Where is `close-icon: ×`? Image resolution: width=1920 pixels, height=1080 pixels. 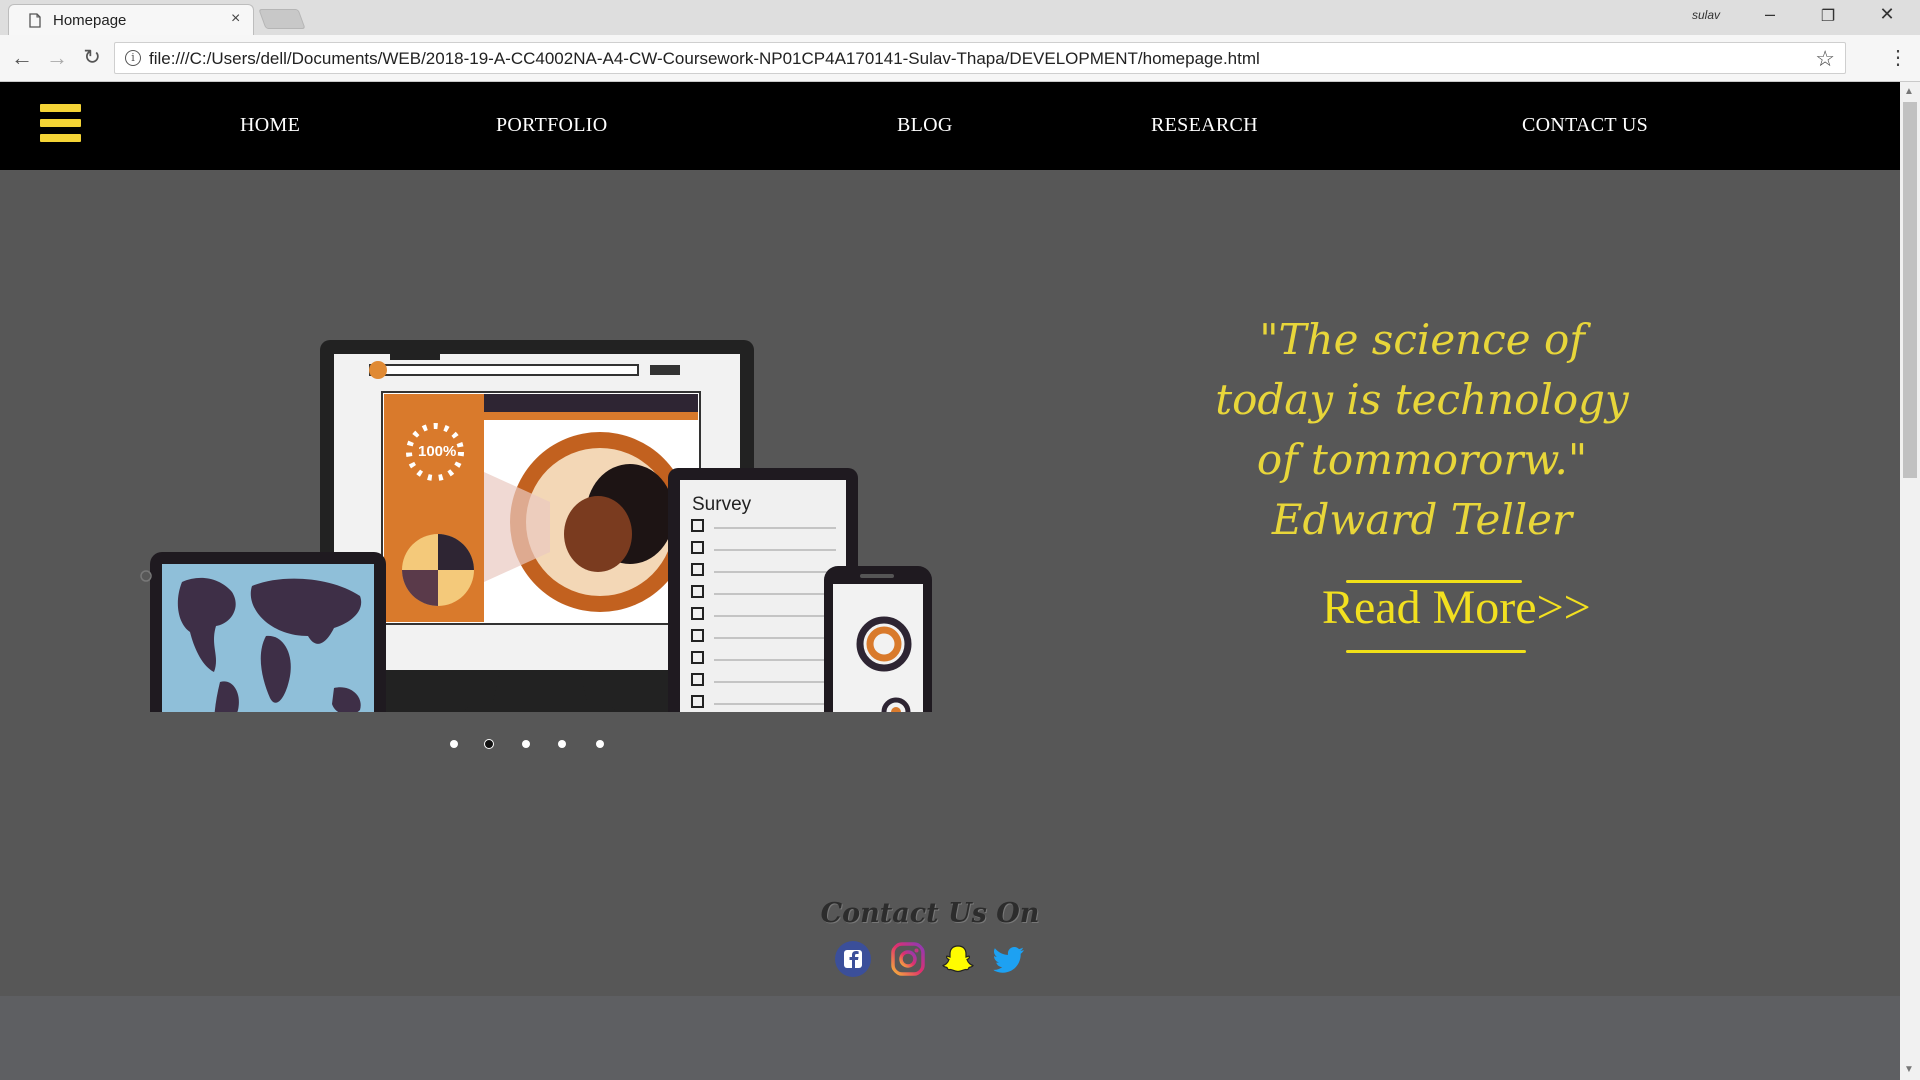 close-icon: × is located at coordinates (235, 19).